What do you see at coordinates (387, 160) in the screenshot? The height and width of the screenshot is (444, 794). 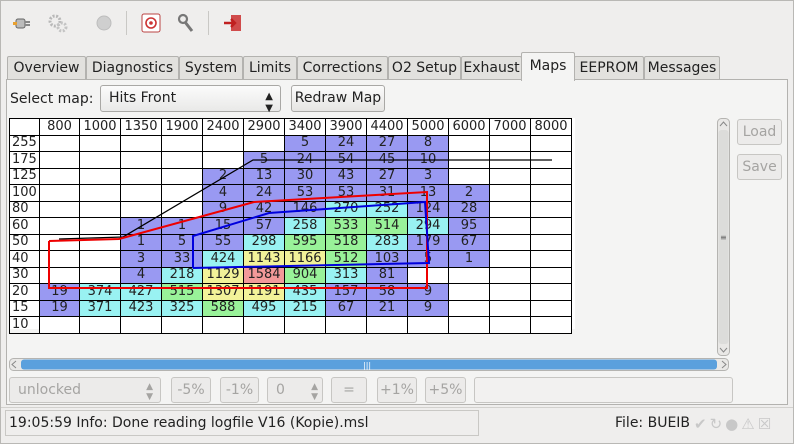 I see `map-cell: 45` at bounding box center [387, 160].